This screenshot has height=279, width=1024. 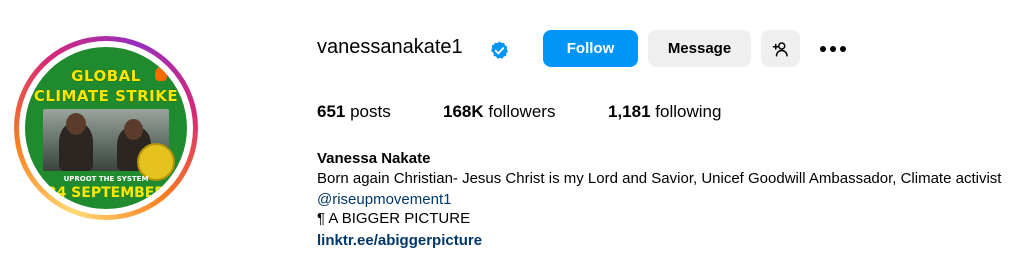 I want to click on followers-link: 168K followers, so click(x=499, y=112).